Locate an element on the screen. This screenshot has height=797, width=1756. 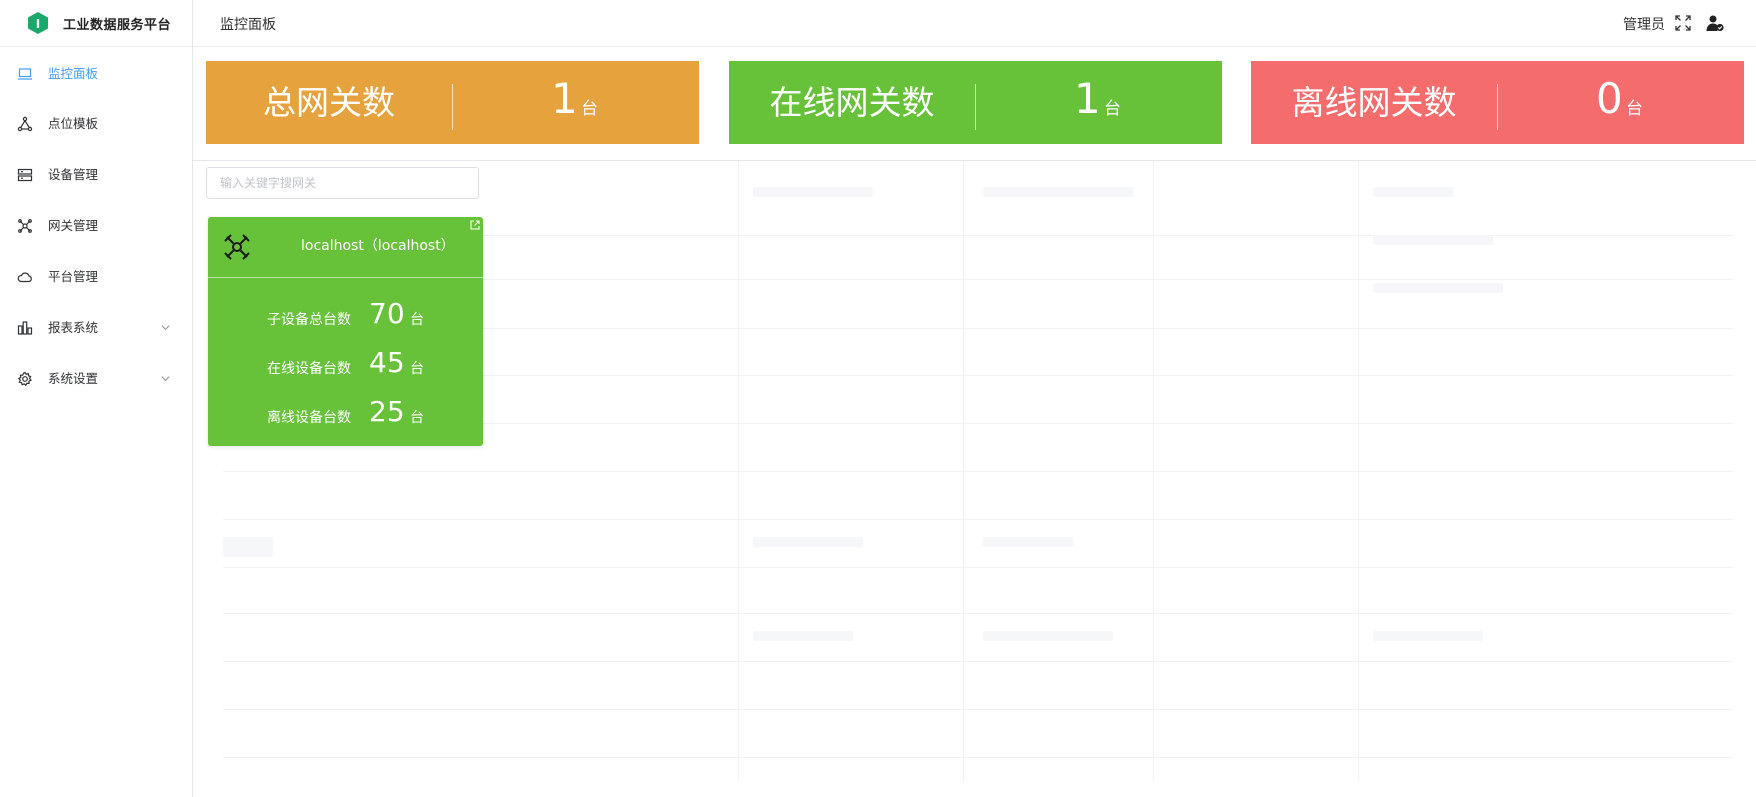
logo-icon: I is located at coordinates (38, 23).